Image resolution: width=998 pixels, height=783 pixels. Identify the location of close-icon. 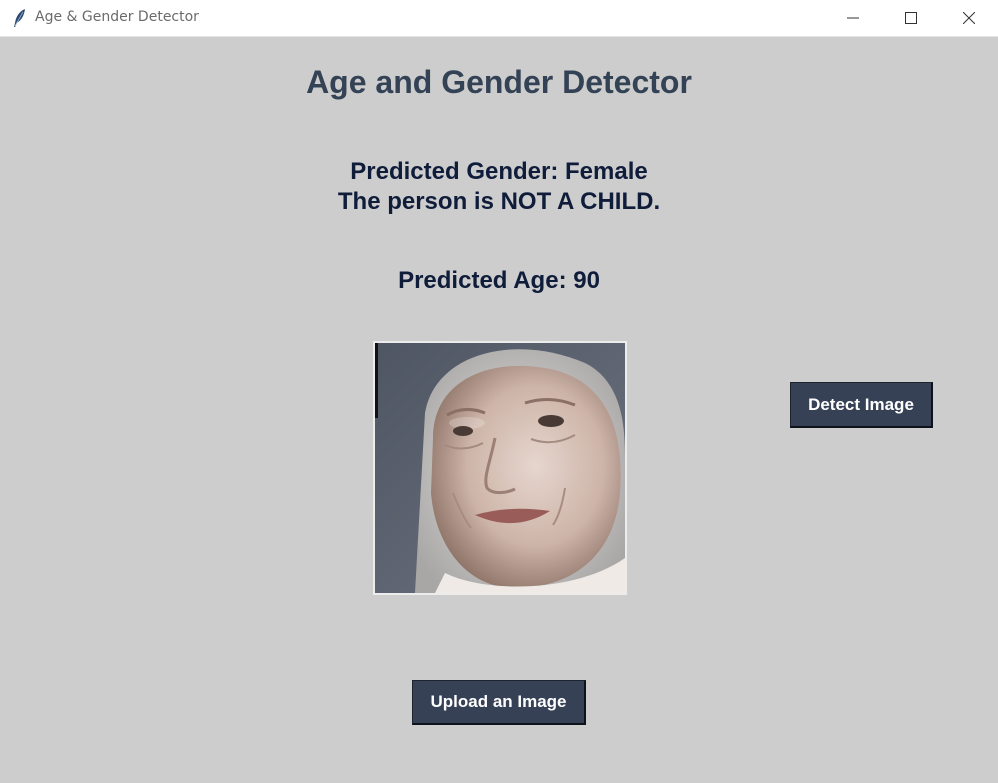
(969, 18).